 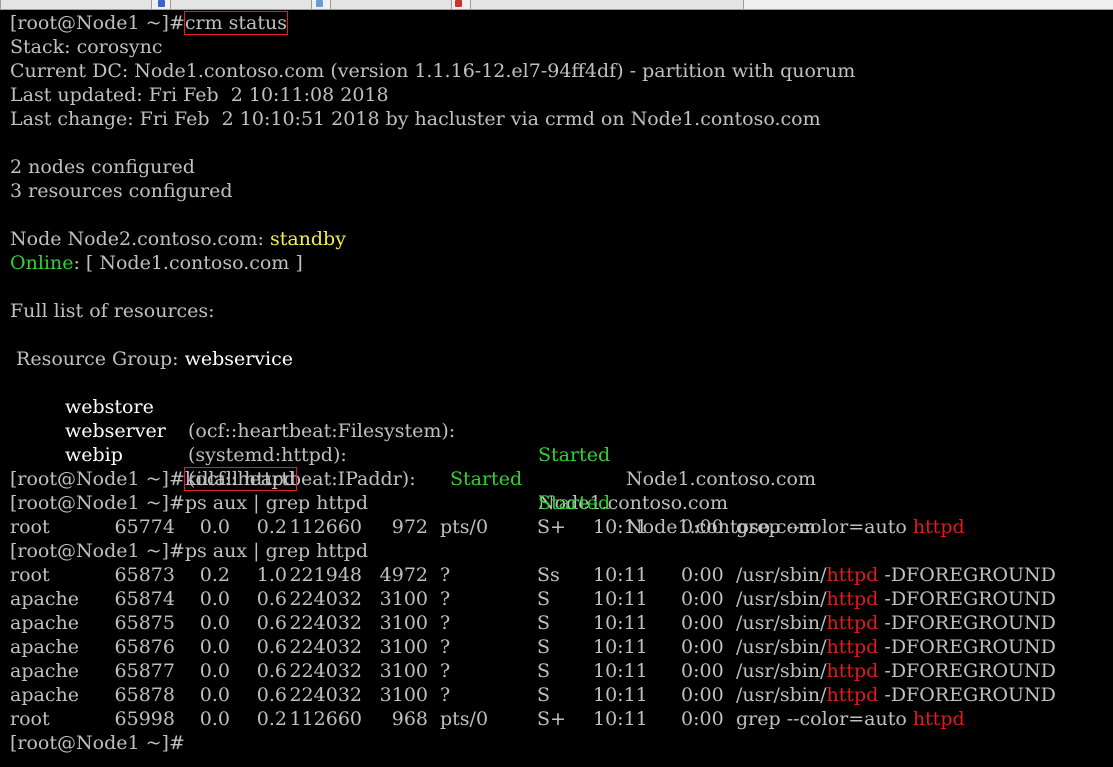 I want to click on online-label: Online, so click(x=42, y=263).